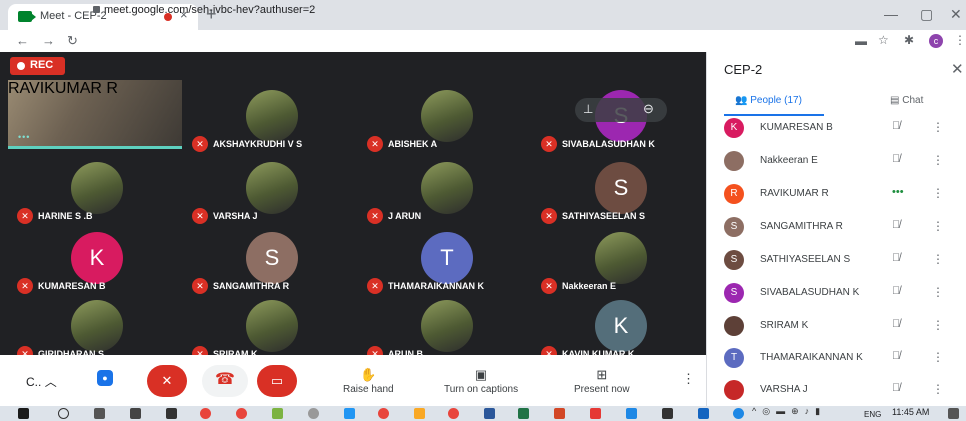 The image size is (966, 421). I want to click on meeting-details-button: C.. ︿, so click(41, 381).